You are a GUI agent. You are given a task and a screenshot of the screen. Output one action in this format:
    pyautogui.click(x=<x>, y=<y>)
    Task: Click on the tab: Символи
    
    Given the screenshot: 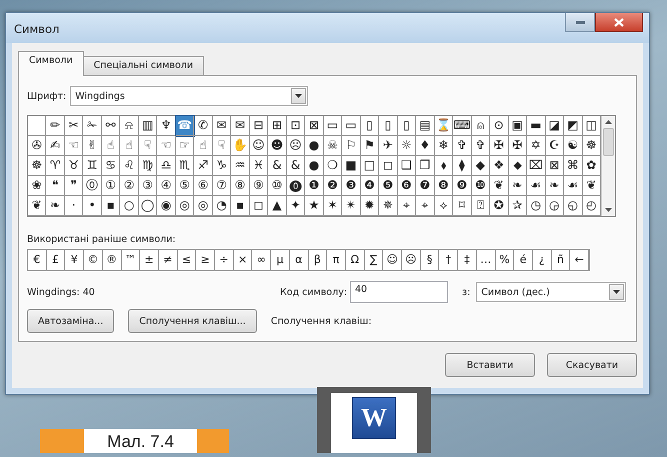 What is the action you would take?
    pyautogui.click(x=51, y=63)
    